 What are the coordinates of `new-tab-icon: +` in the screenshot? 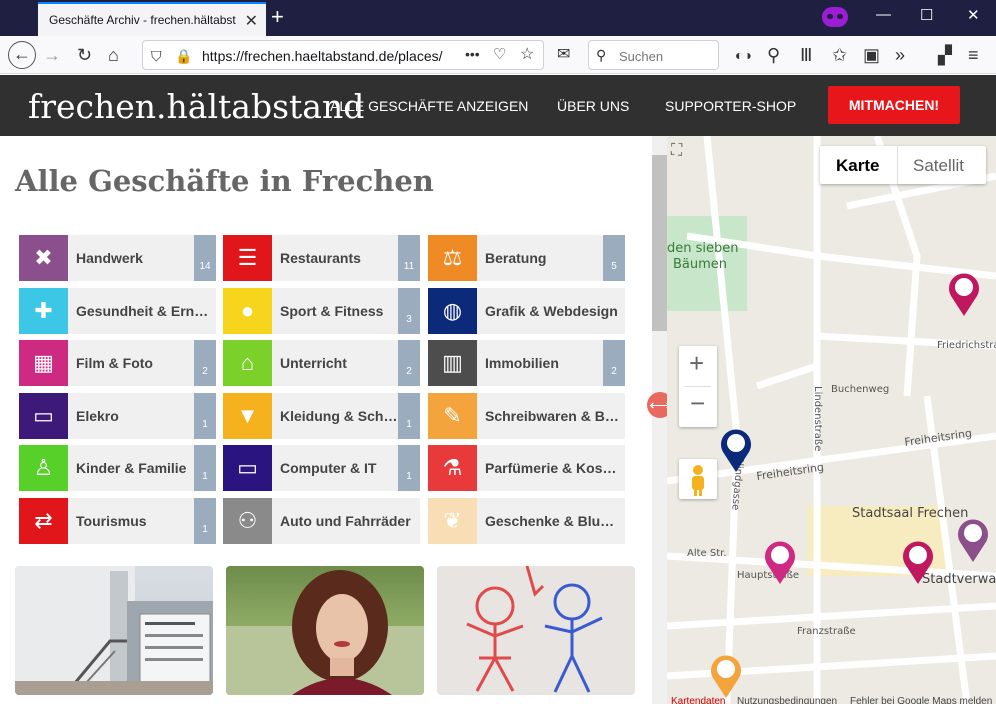 It's located at (277, 17).